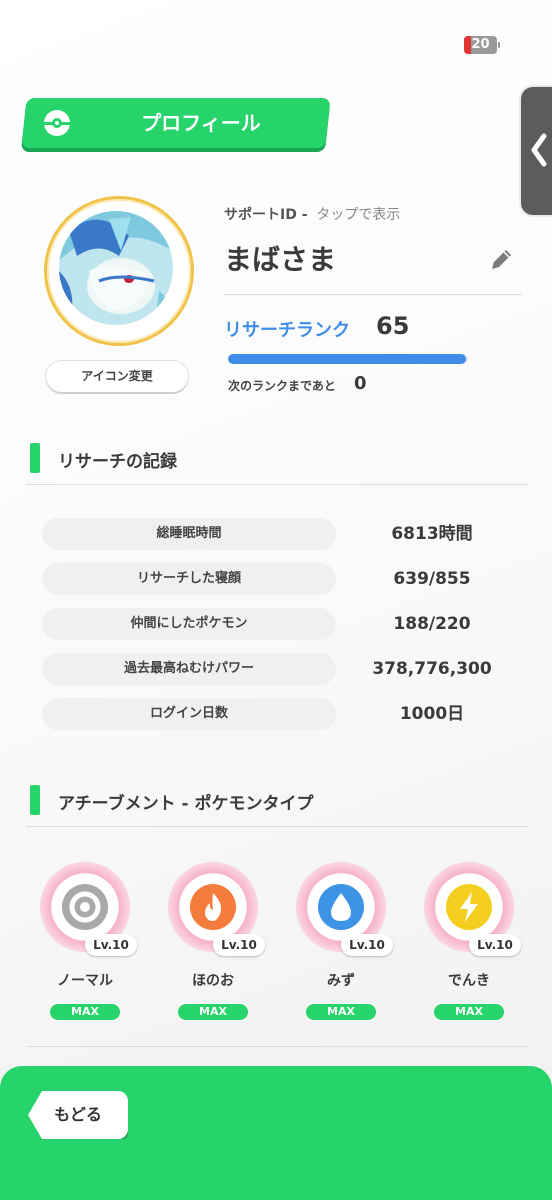 The image size is (552, 1200). I want to click on pokeball-icon, so click(57, 123).